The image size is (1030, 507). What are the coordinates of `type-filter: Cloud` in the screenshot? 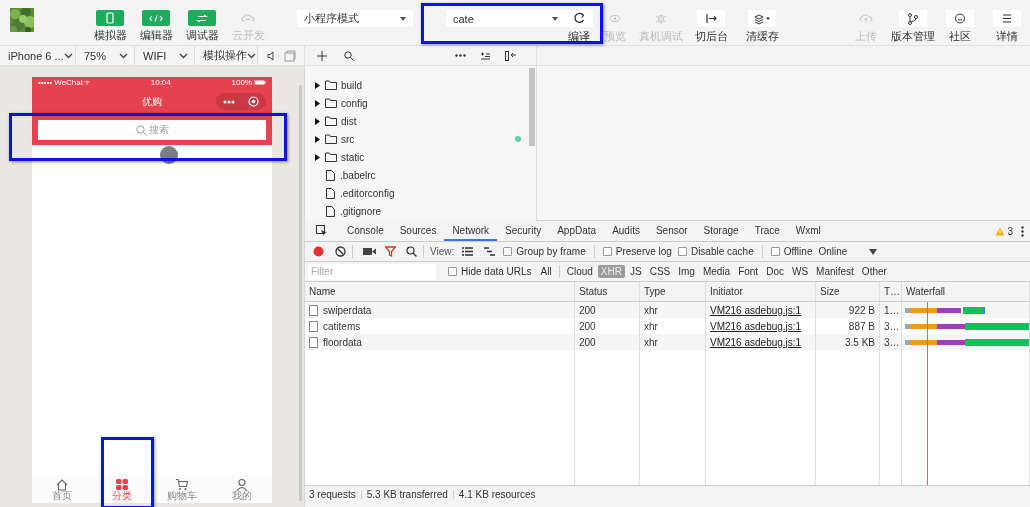 It's located at (579, 271).